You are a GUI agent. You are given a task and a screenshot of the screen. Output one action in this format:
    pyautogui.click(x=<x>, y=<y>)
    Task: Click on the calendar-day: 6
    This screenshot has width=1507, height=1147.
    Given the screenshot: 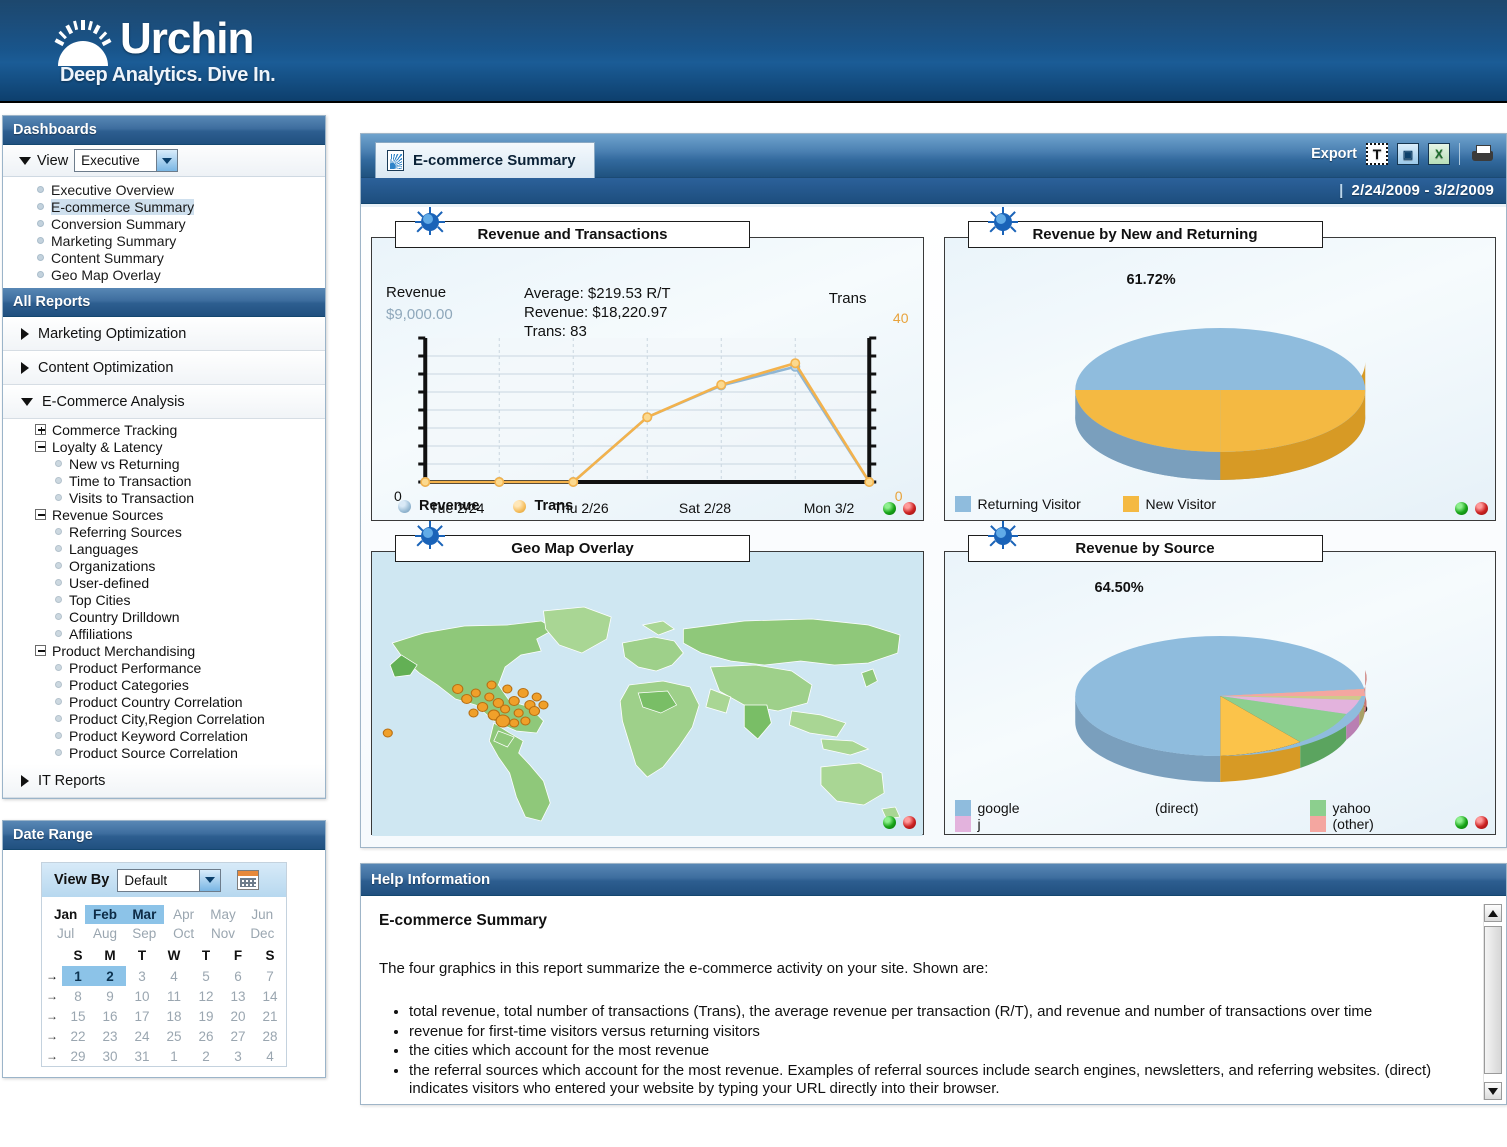 What is the action you would take?
    pyautogui.click(x=238, y=976)
    